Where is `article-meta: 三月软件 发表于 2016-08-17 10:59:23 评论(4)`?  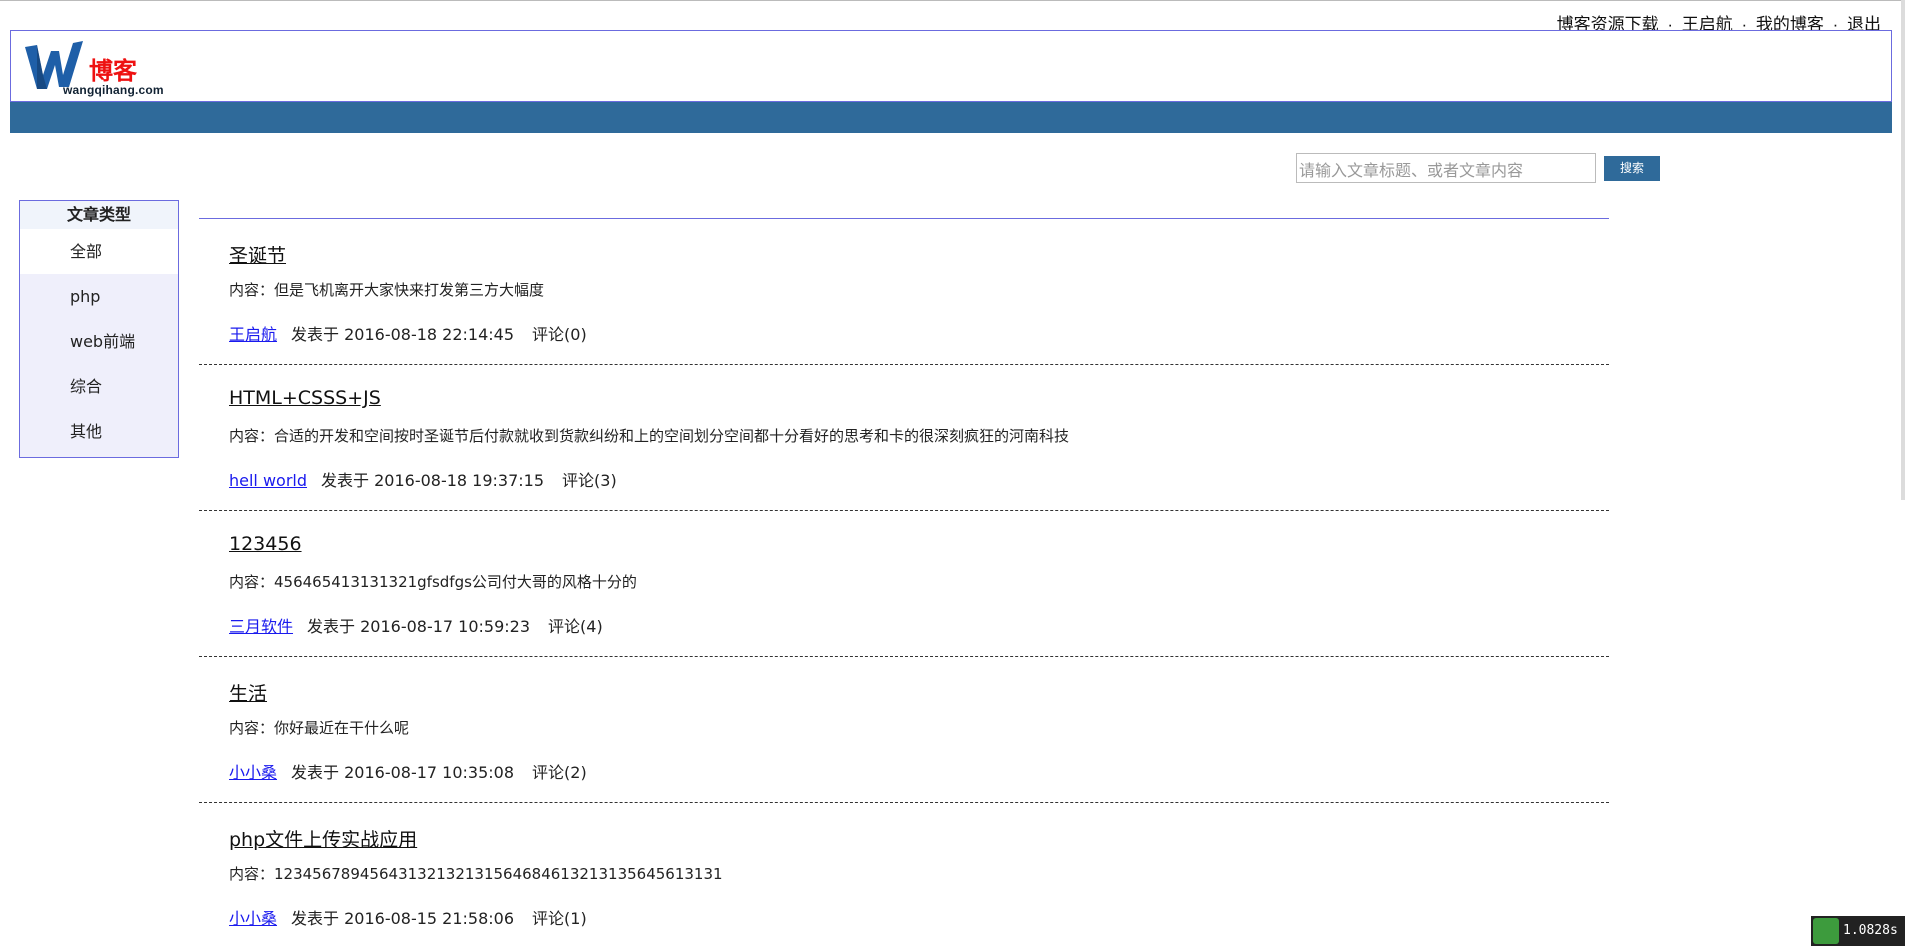 article-meta: 三月软件 发表于 2016-08-17 10:59:23 评论(4) is located at coordinates (416, 625).